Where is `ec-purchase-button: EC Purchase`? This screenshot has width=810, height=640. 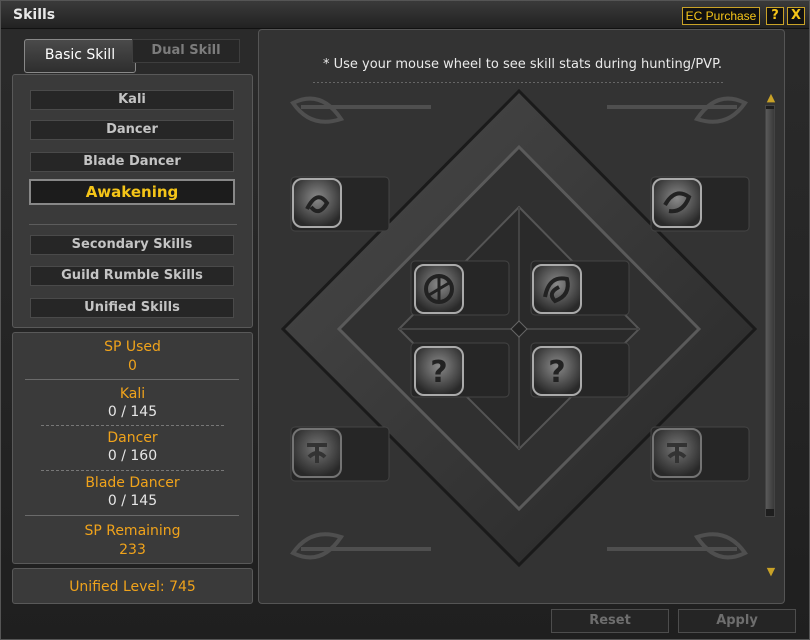
ec-purchase-button: EC Purchase is located at coordinates (721, 16).